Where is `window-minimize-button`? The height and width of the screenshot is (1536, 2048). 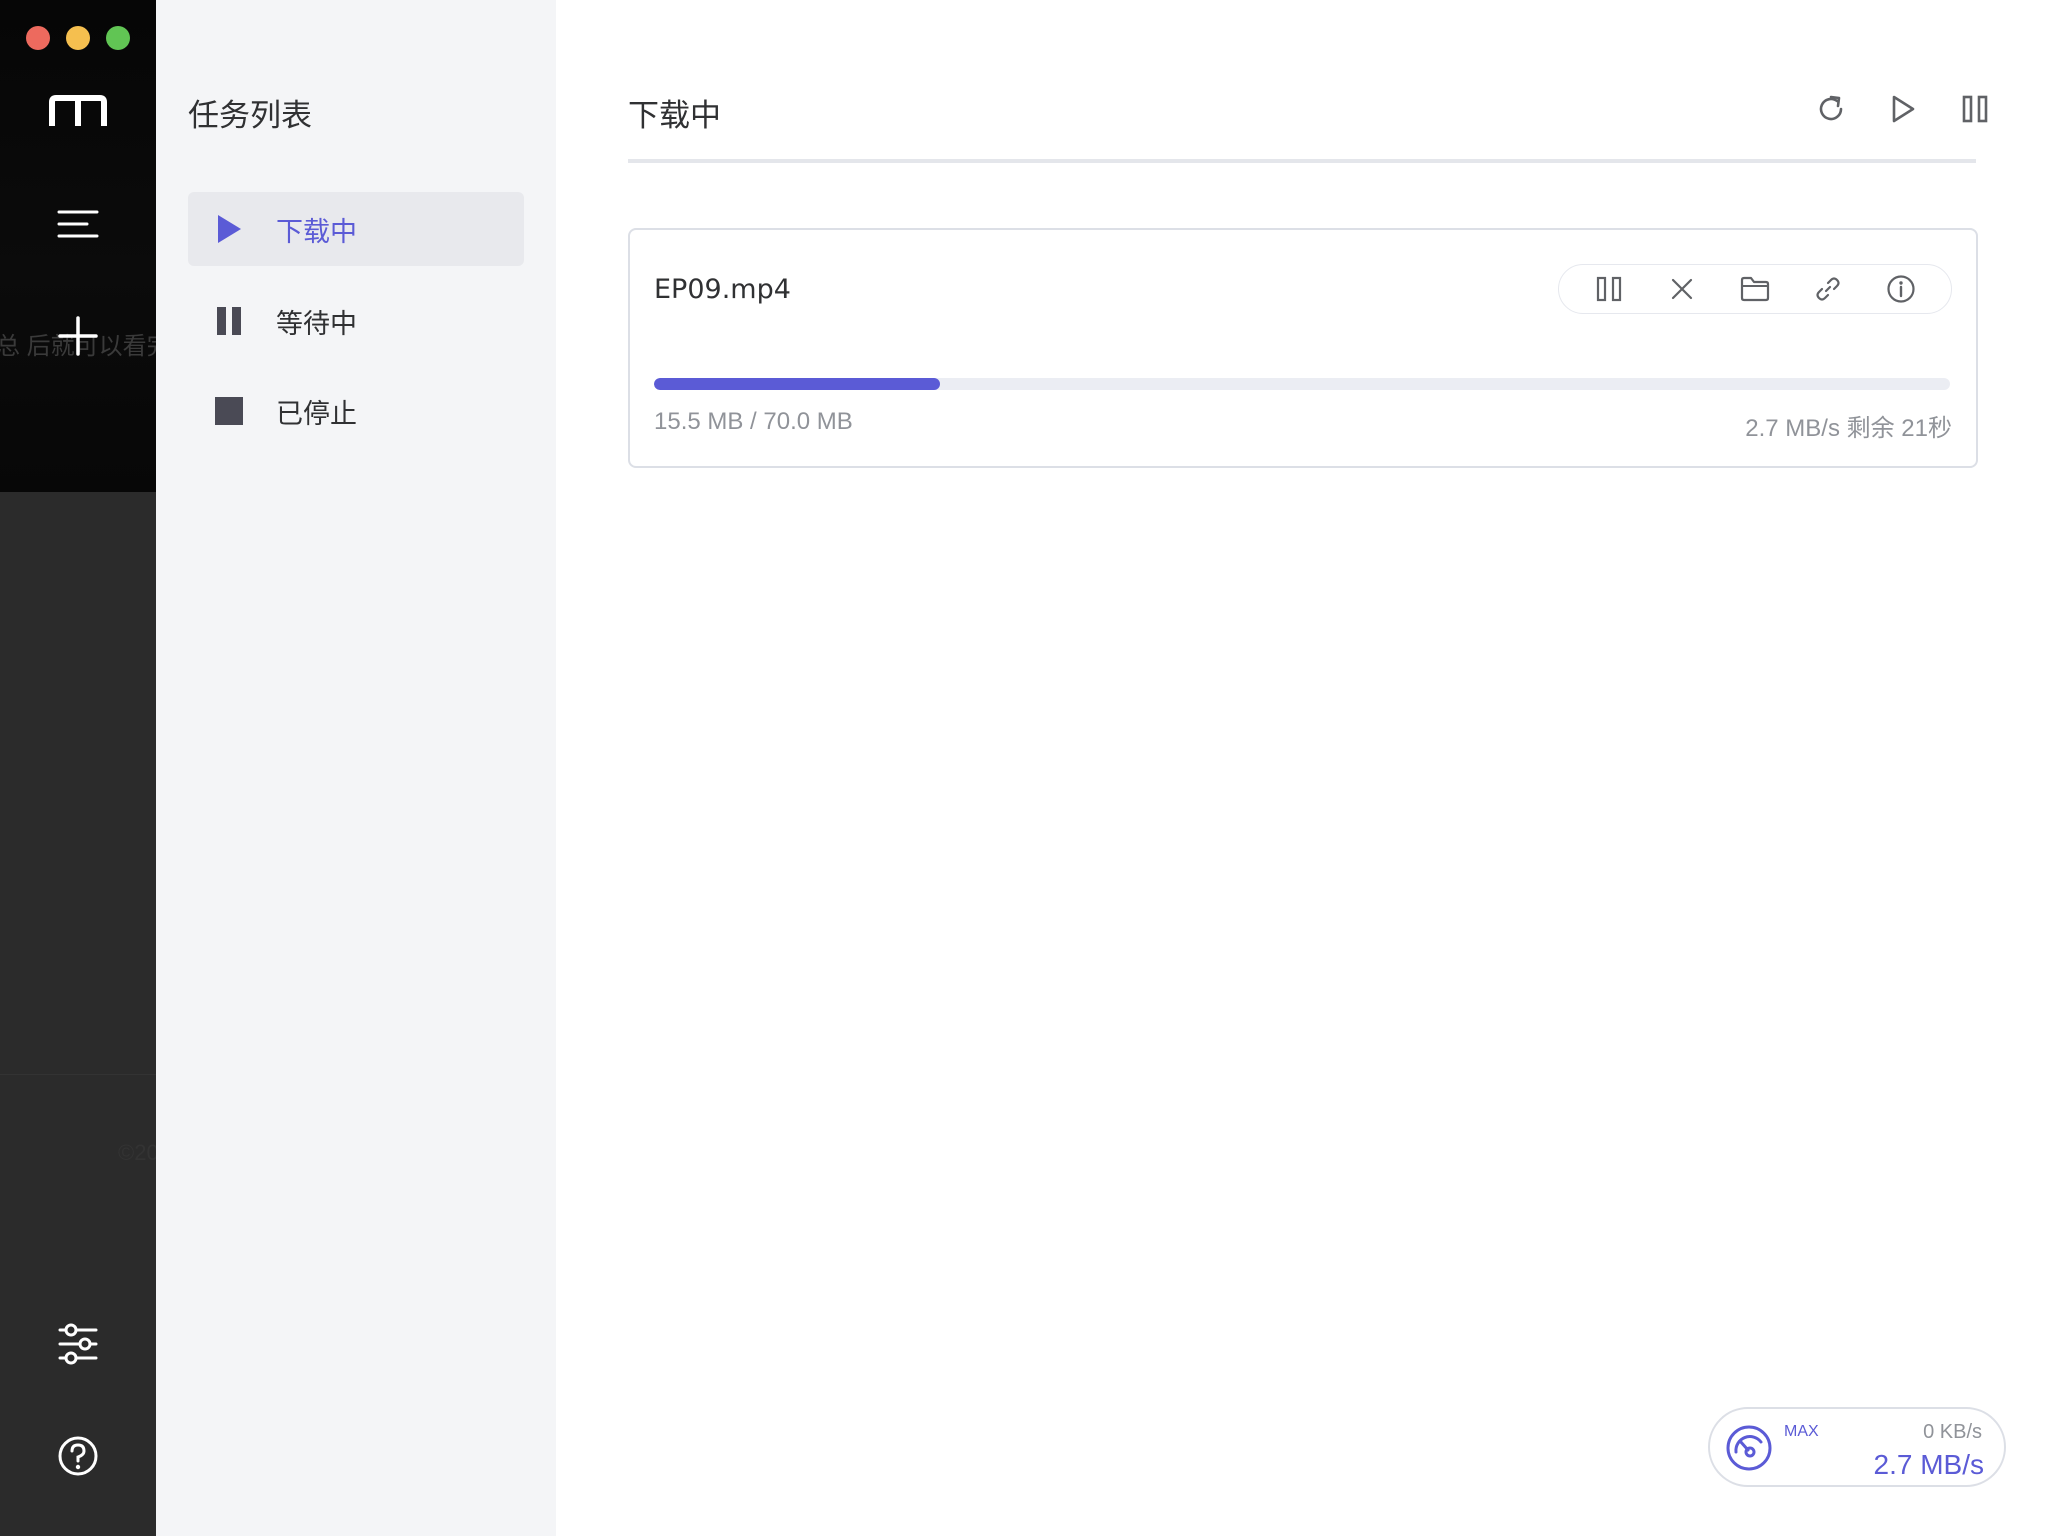
window-minimize-button is located at coordinates (78, 38).